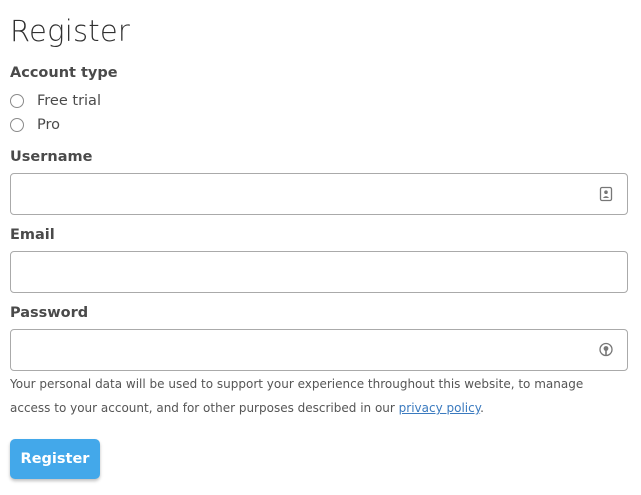  I want to click on password-label: Password, so click(49, 313).